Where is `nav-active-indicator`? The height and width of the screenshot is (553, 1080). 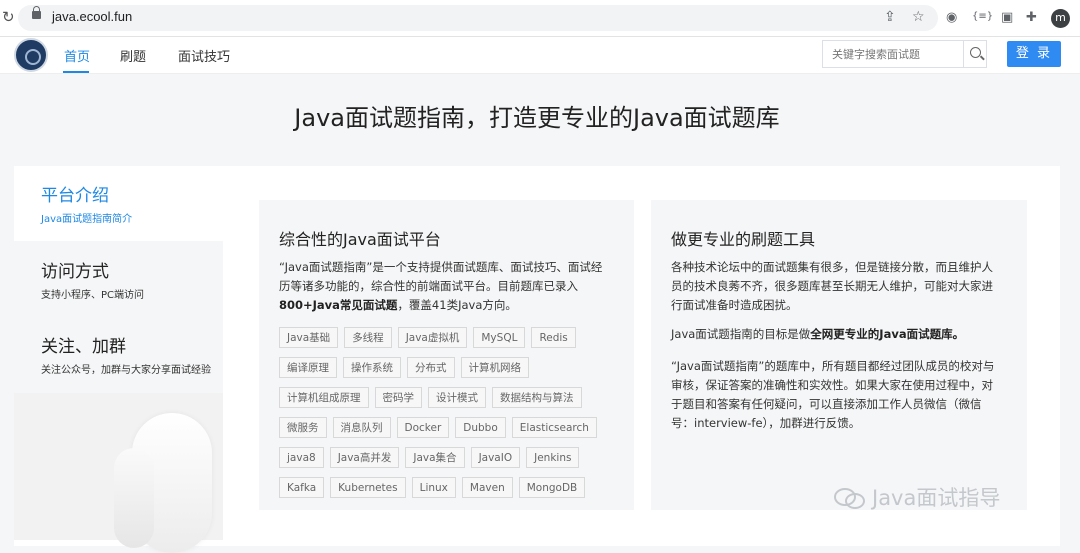
nav-active-indicator is located at coordinates (76, 72).